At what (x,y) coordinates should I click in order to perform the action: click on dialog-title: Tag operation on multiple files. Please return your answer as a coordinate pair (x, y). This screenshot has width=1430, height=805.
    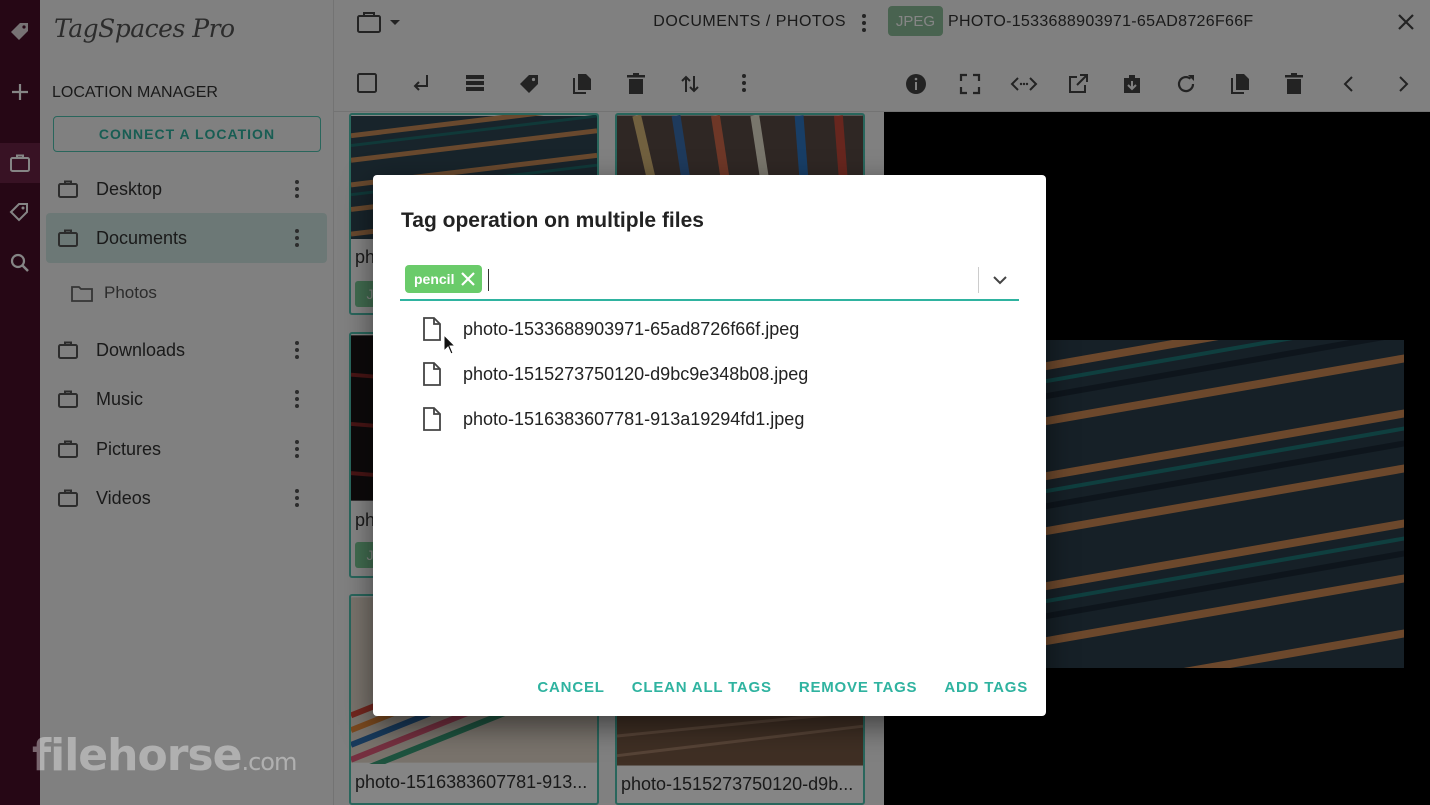
    Looking at the image, I should click on (552, 220).